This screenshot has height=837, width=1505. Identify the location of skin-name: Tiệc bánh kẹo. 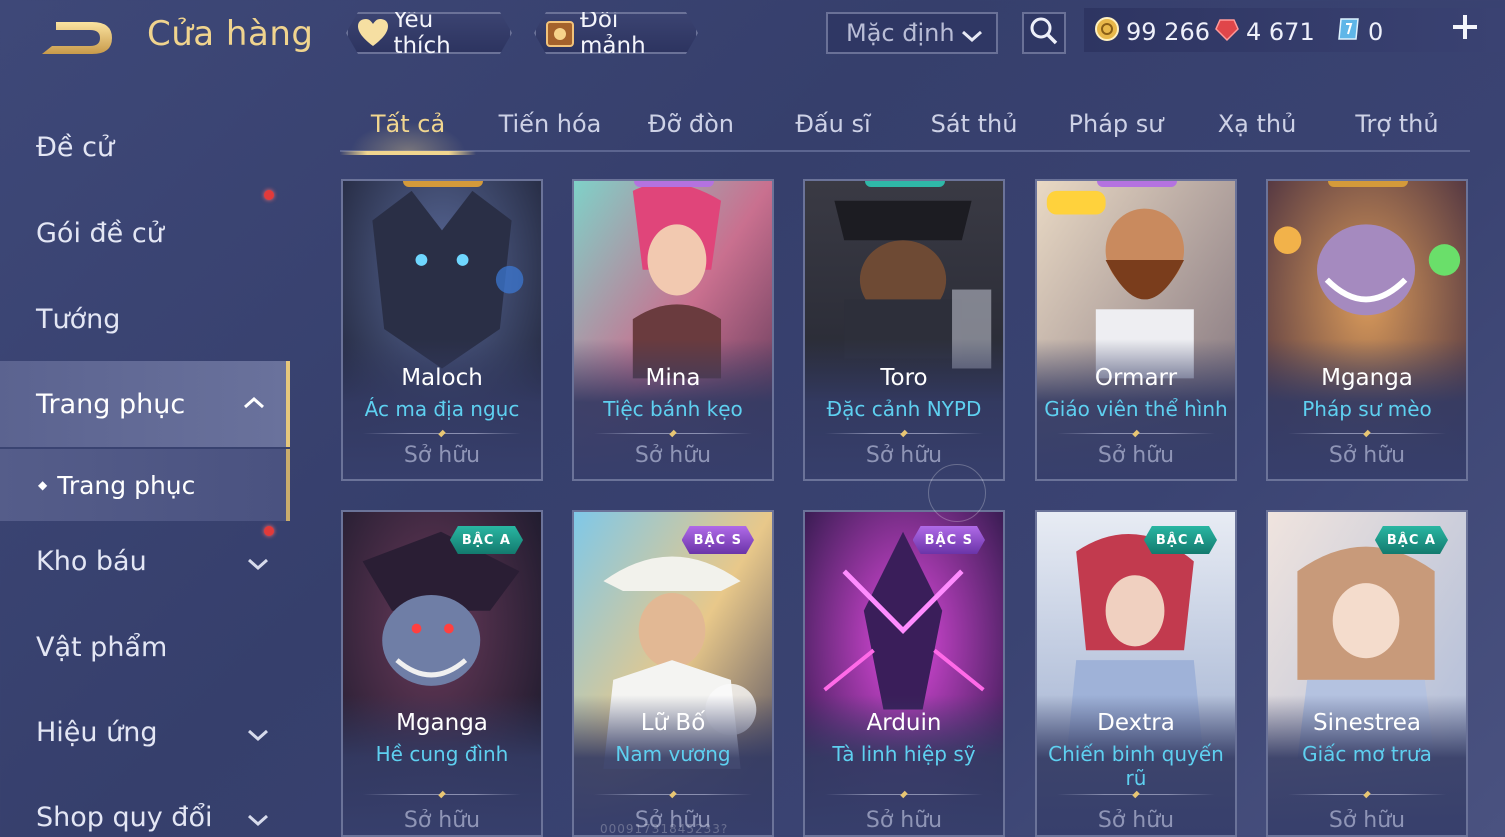
(673, 409).